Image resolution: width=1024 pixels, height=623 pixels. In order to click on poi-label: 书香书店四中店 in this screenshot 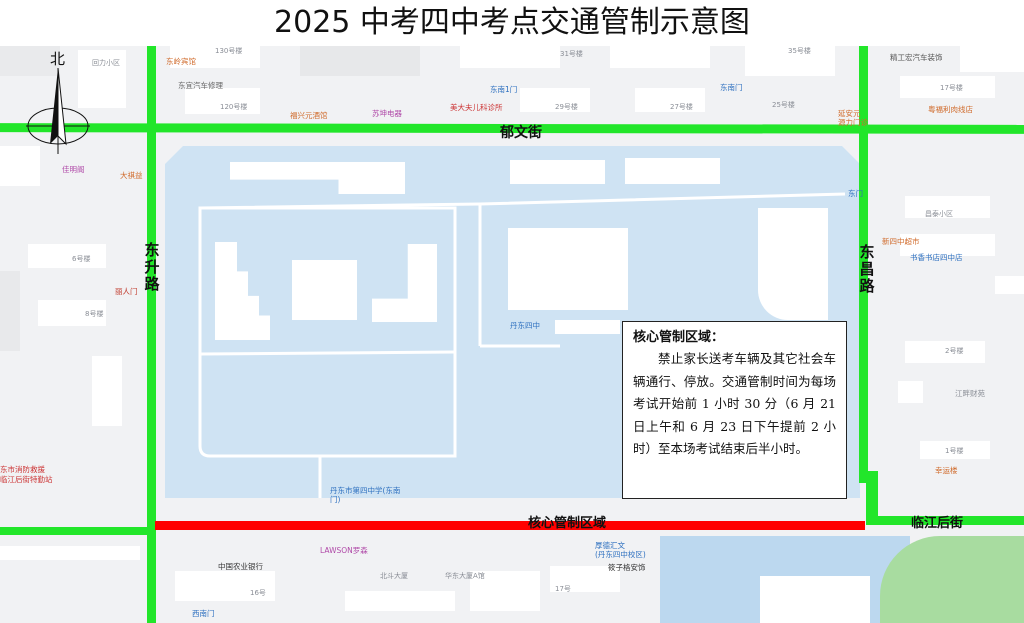, I will do `click(936, 257)`.